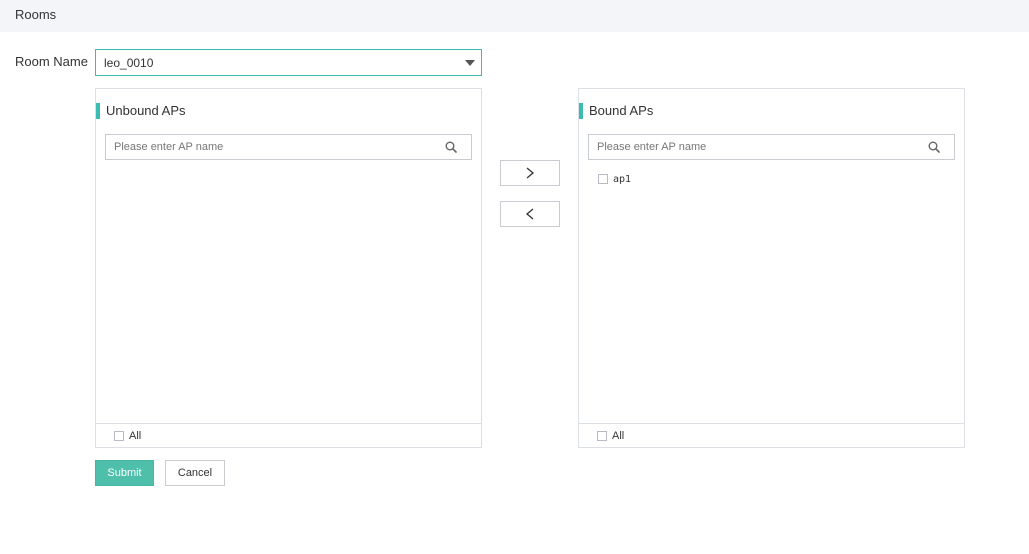 This screenshot has height=554, width=1029. I want to click on submit-button: Submit, so click(124, 473).